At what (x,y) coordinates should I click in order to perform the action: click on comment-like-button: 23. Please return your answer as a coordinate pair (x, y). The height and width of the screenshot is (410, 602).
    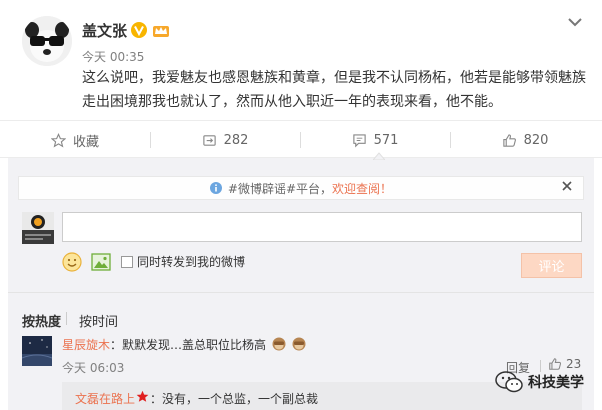
    Looking at the image, I should click on (564, 364).